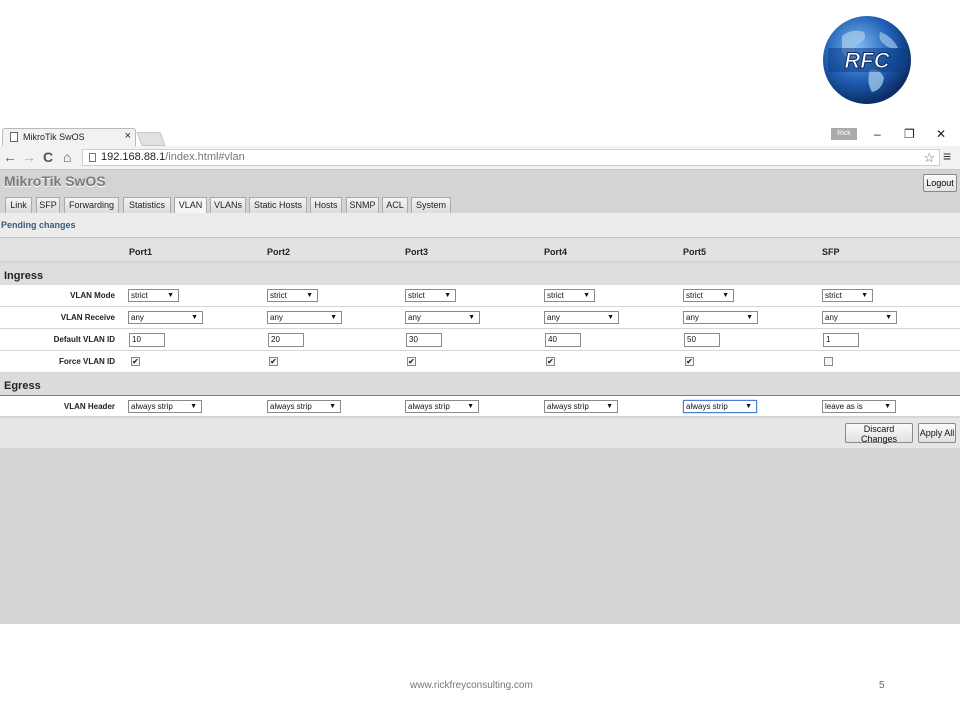 The image size is (960, 720). Describe the element at coordinates (480, 433) in the screenshot. I see `action-bar: Discard Changes Apply All` at that location.